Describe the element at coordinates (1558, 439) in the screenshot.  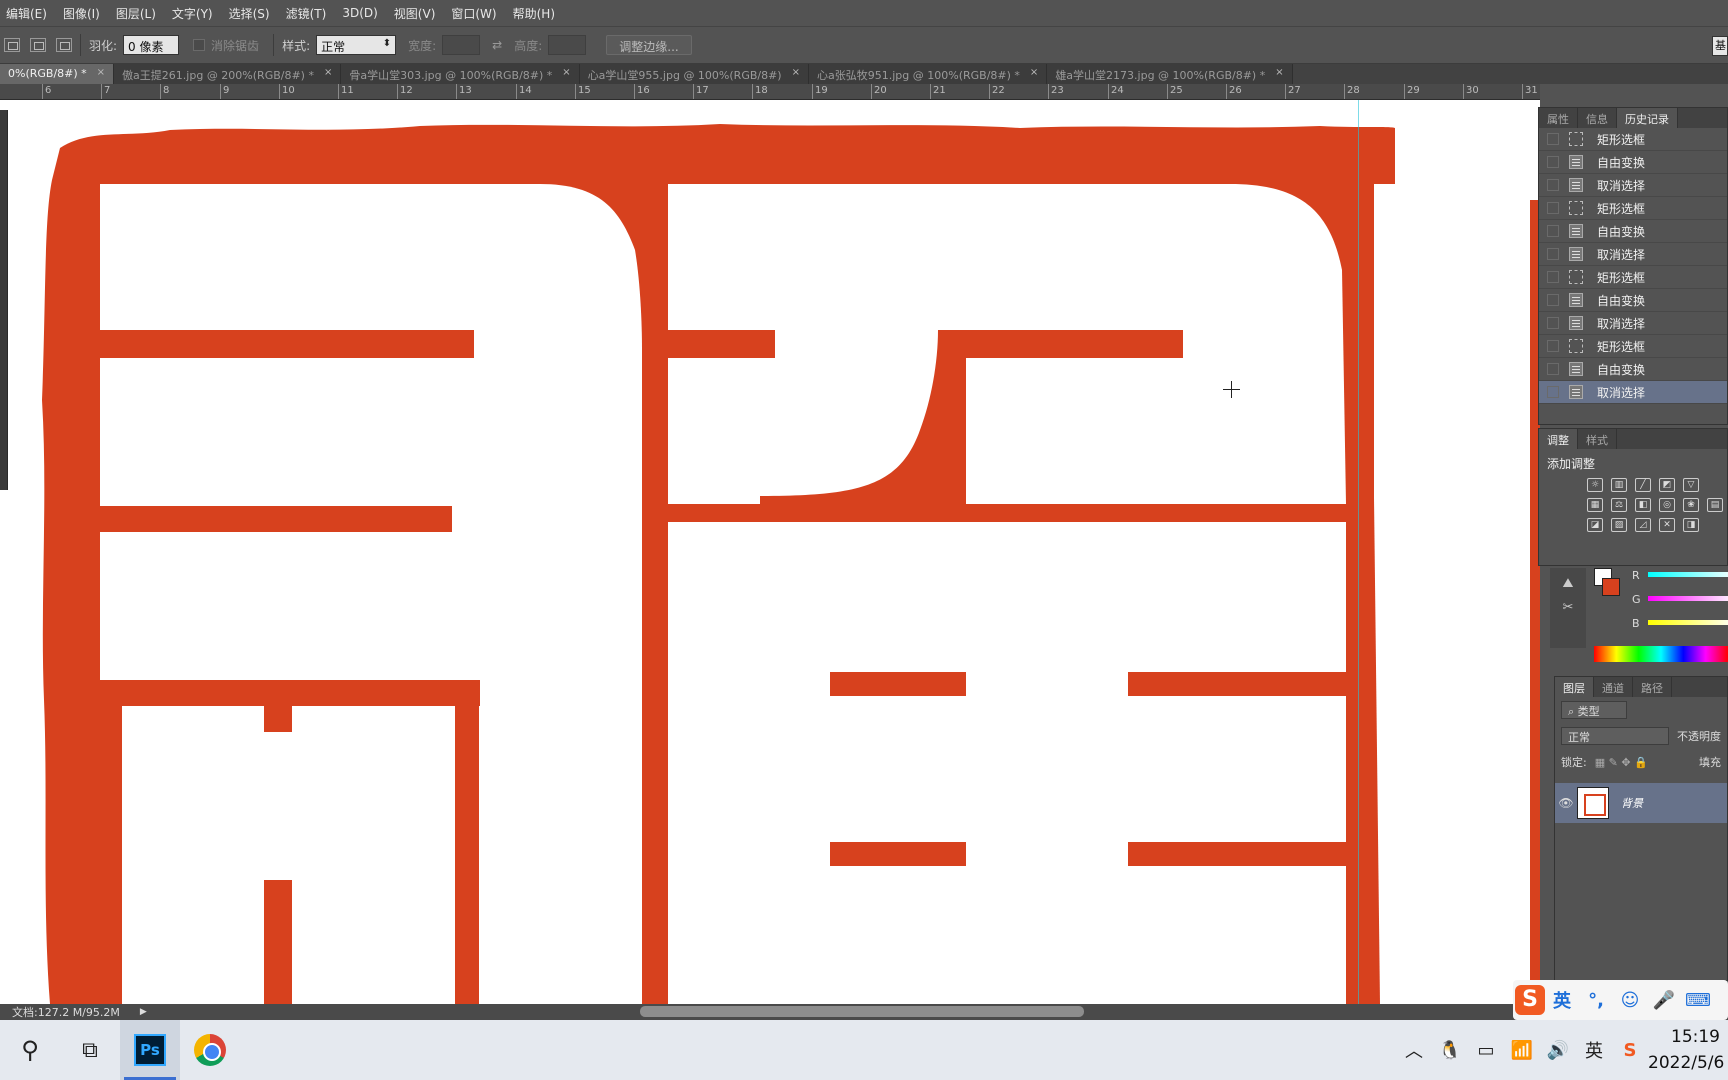
I see `tab-adjustments: 调整` at that location.